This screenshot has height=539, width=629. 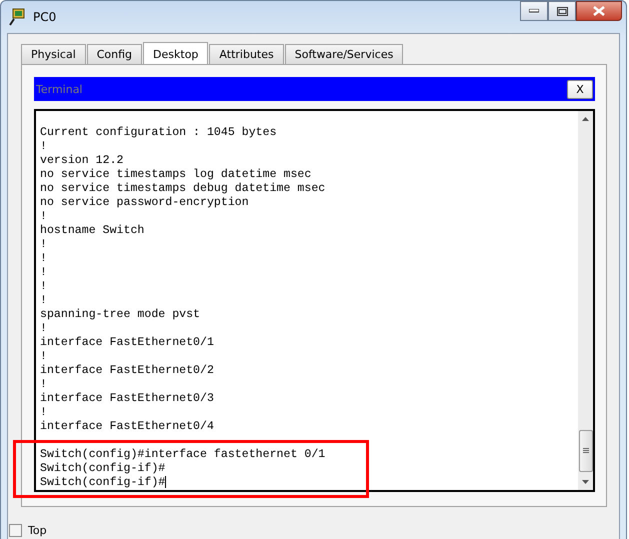 I want to click on close-icon, so click(x=599, y=11).